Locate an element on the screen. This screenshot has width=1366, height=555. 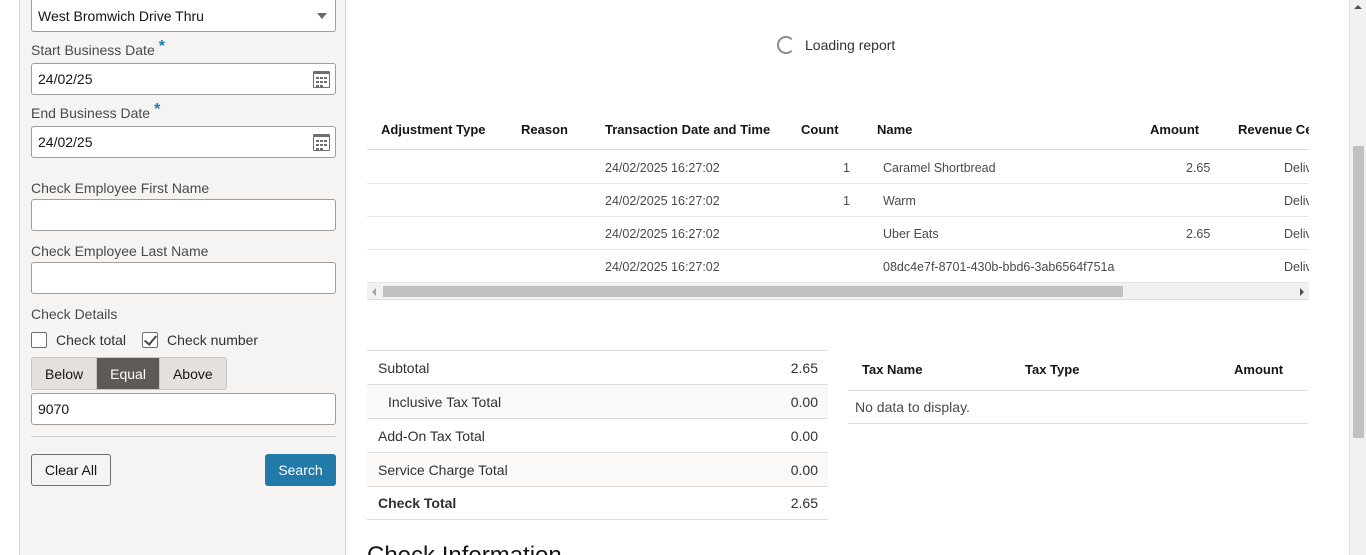
addon-tax-label: Add-On Tax Total is located at coordinates (431, 435).